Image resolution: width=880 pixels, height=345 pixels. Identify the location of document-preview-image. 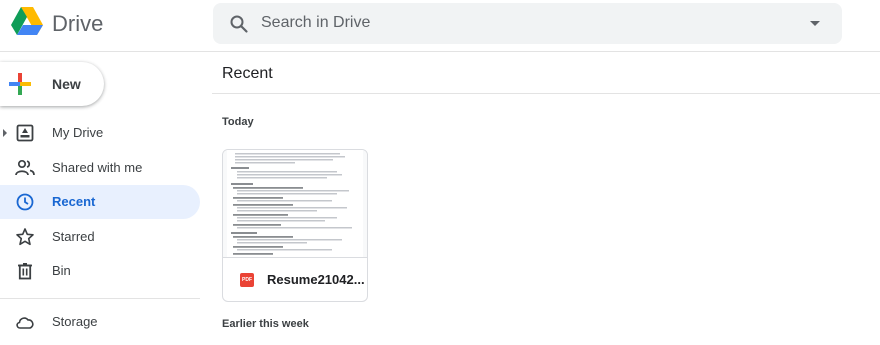
(295, 203).